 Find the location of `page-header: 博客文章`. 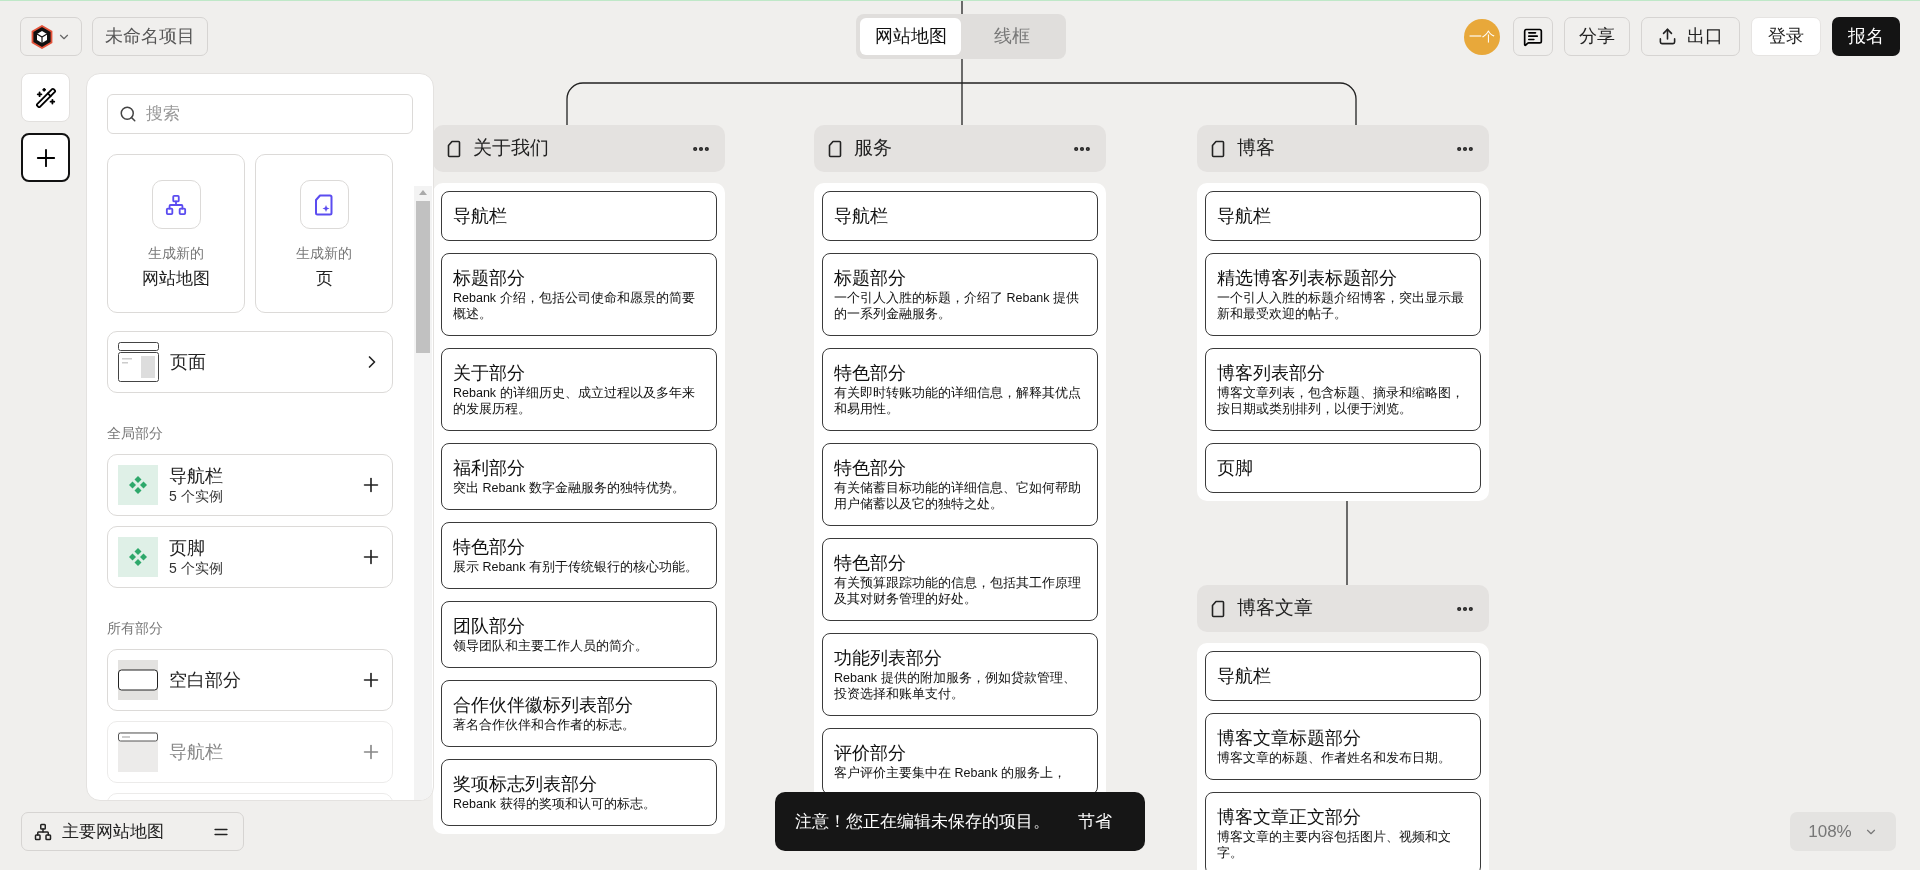

page-header: 博客文章 is located at coordinates (1343, 608).